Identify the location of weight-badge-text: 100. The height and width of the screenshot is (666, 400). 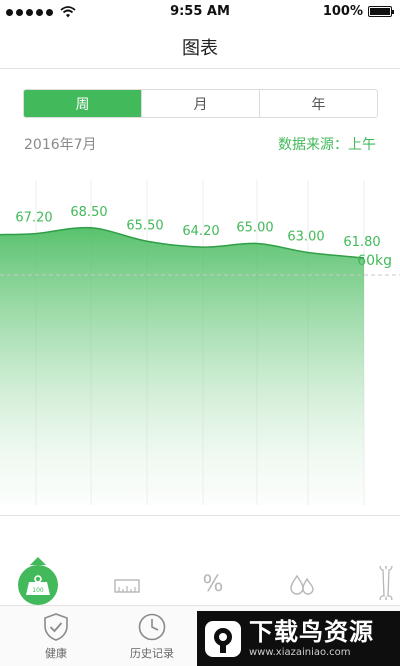
(38, 590).